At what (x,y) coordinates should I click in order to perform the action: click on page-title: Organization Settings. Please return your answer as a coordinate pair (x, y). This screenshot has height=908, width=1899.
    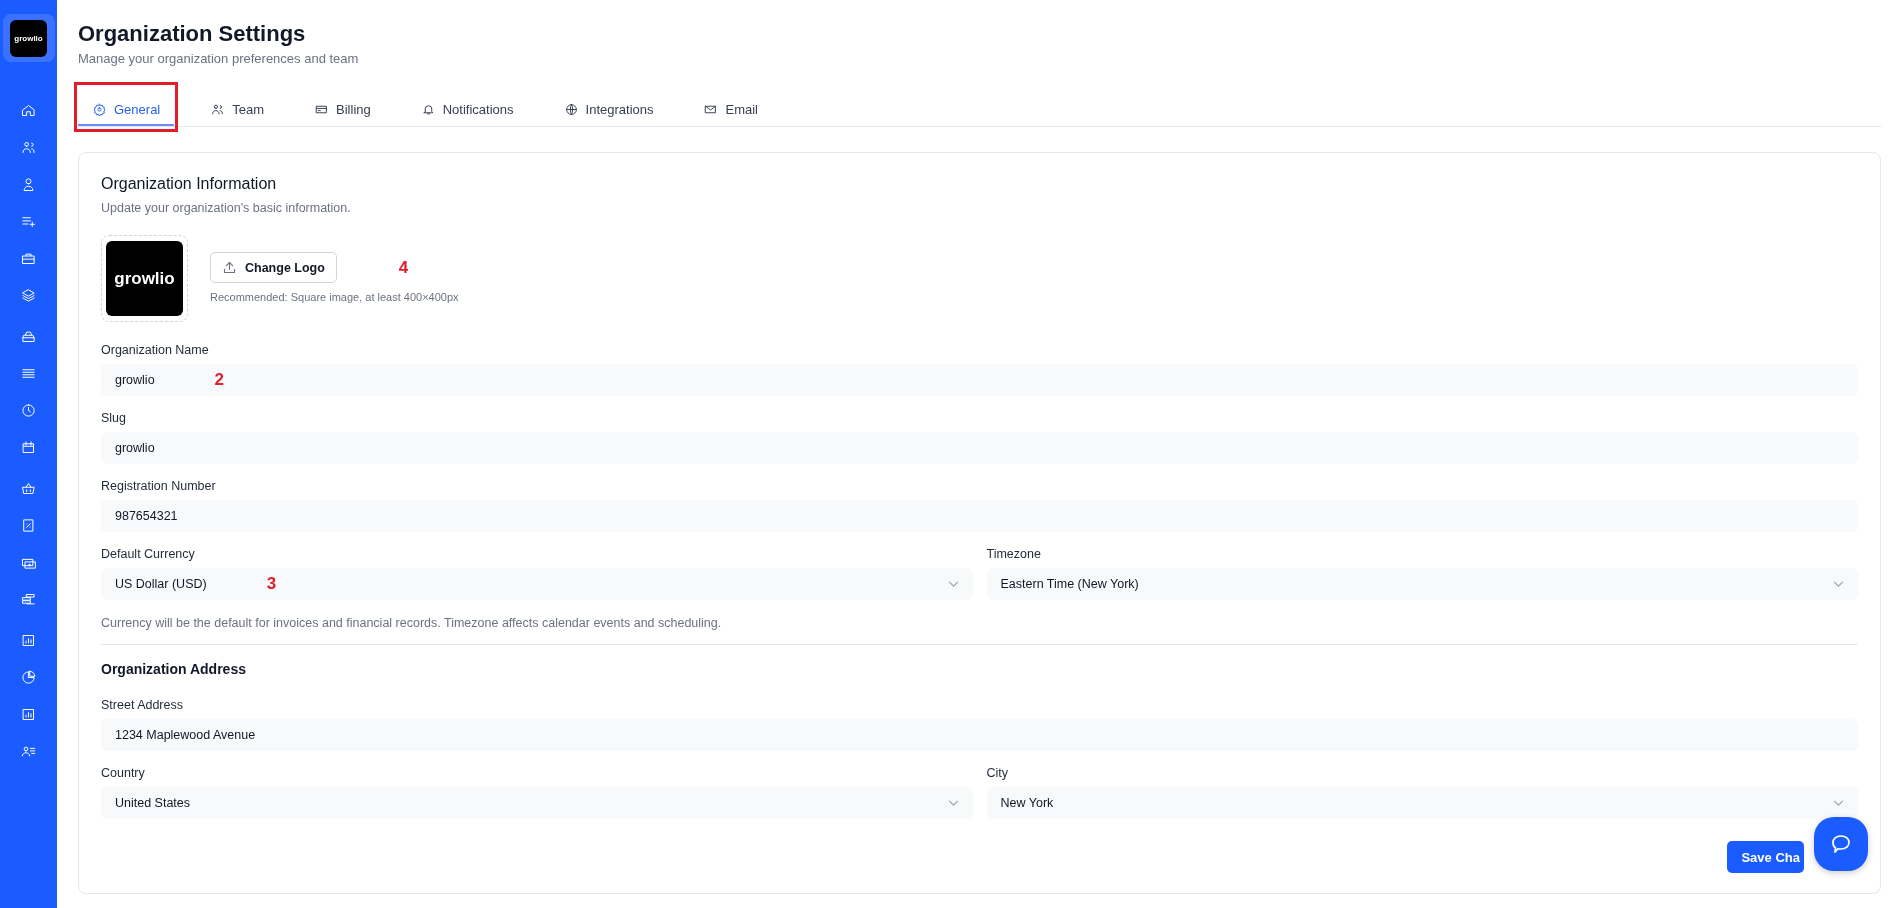
    Looking at the image, I should click on (192, 34).